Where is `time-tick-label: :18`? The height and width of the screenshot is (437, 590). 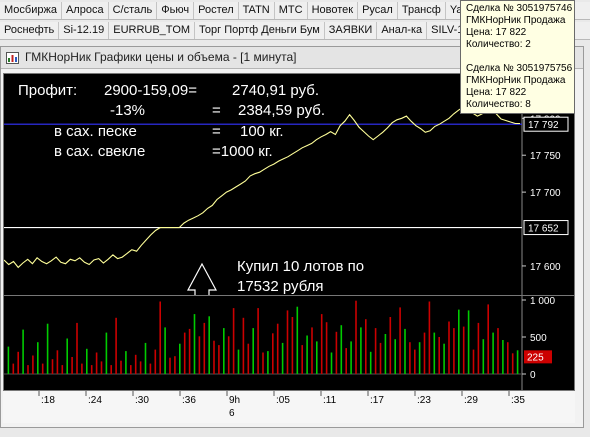
time-tick-label: :18 is located at coordinates (48, 400).